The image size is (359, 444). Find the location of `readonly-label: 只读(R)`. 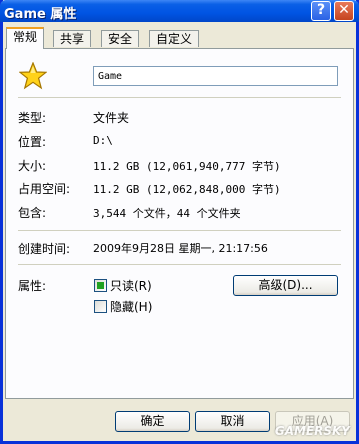

readonly-label: 只读(R) is located at coordinates (131, 285).